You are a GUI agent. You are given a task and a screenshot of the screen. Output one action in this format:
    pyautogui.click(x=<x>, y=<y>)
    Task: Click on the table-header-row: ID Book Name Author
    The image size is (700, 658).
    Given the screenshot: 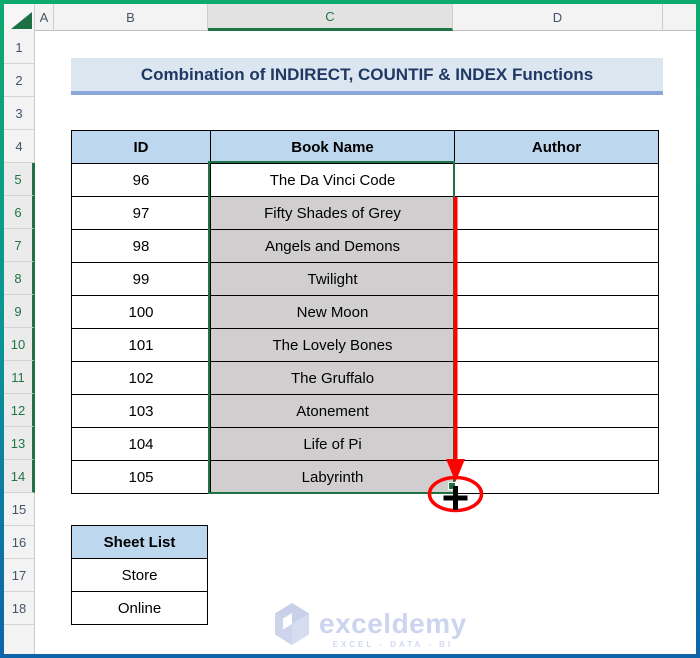 What is the action you would take?
    pyautogui.click(x=365, y=147)
    